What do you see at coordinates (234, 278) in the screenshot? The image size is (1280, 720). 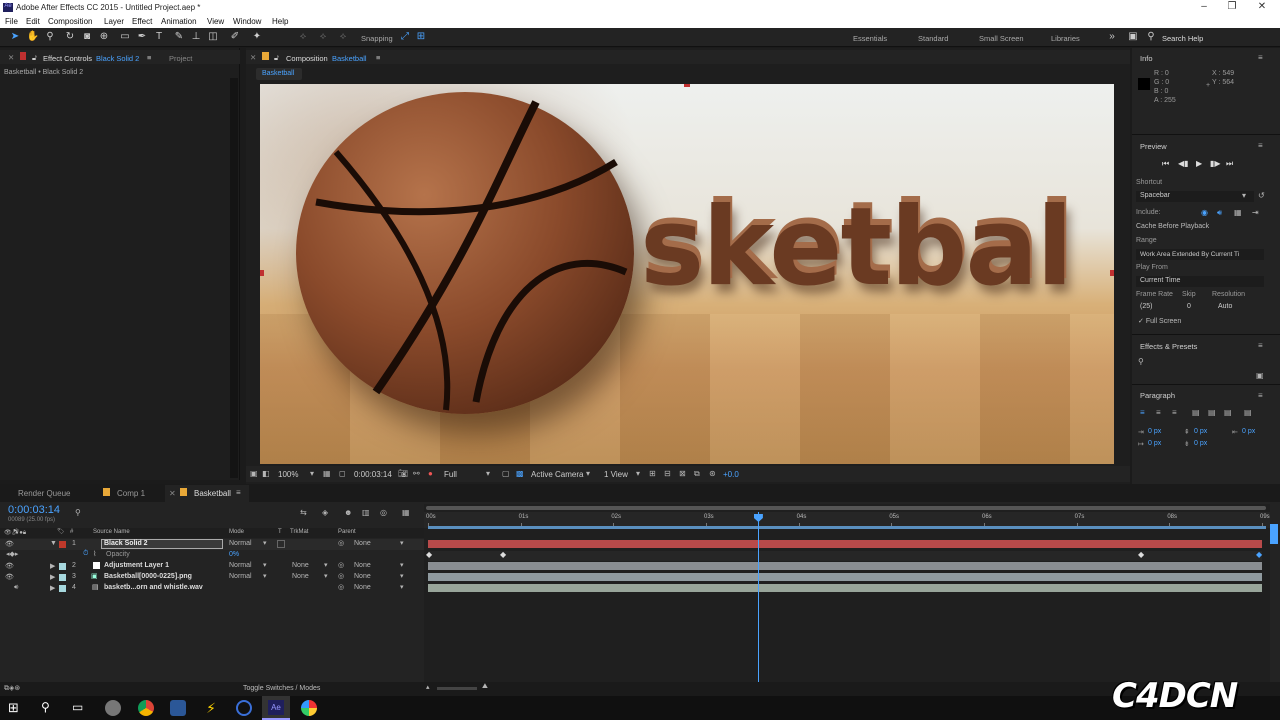 I see `scrollbar` at bounding box center [234, 278].